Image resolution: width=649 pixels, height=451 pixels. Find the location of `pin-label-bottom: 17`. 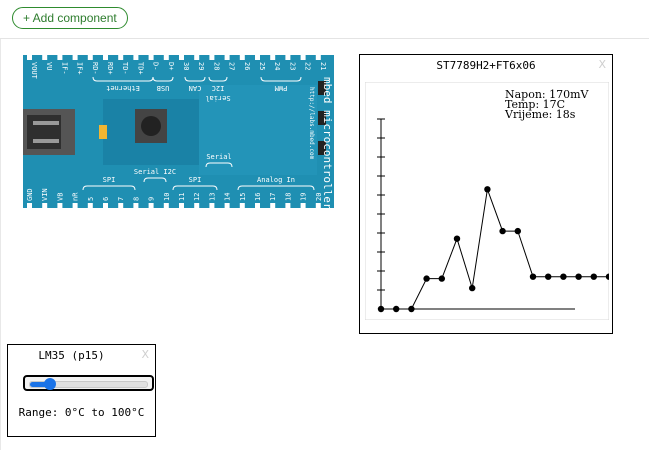

pin-label-bottom: 17 is located at coordinates (273, 197).